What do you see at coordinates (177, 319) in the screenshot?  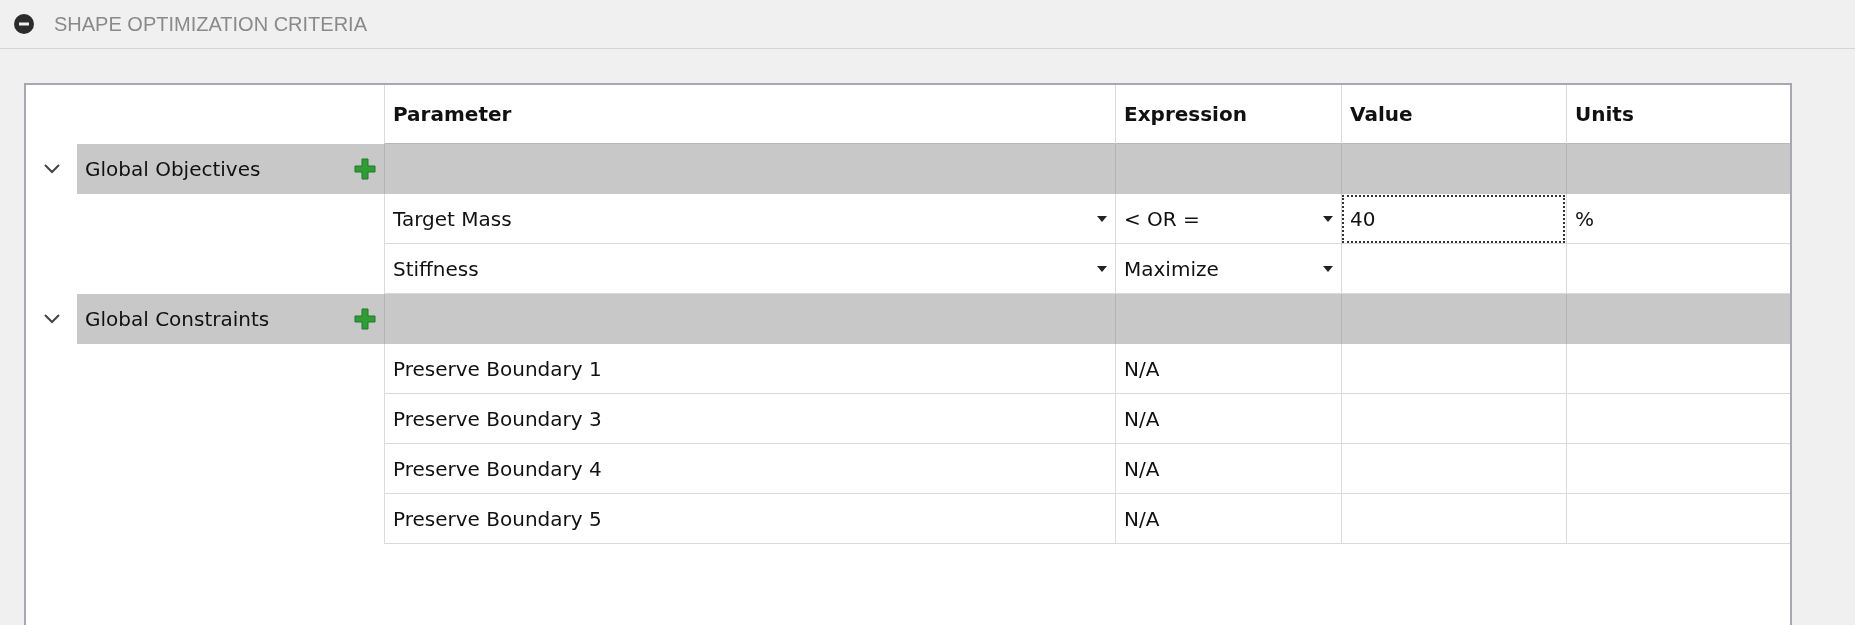 I see `group-label: Global Constraints` at bounding box center [177, 319].